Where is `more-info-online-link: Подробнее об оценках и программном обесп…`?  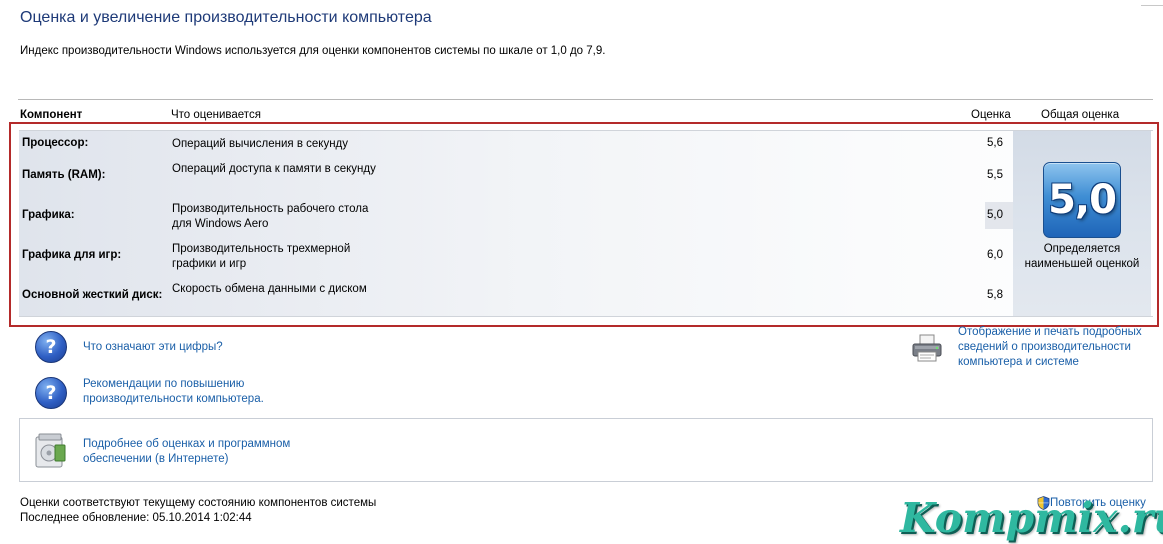 more-info-online-link: Подробнее об оценках и программном обесп… is located at coordinates (213, 452).